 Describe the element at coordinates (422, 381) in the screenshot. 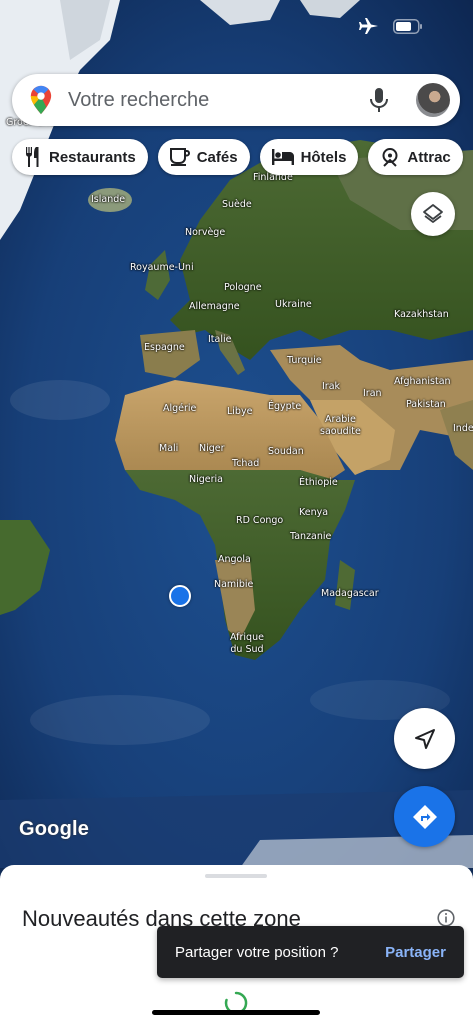

I see `map-label-afghanistan: Afghanistan` at that location.